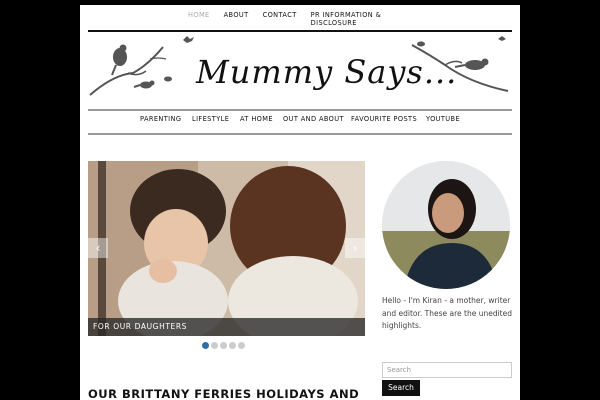 This screenshot has width=600, height=400. Describe the element at coordinates (280, 19) in the screenshot. I see `top-nav-contact: CONTACT` at that location.